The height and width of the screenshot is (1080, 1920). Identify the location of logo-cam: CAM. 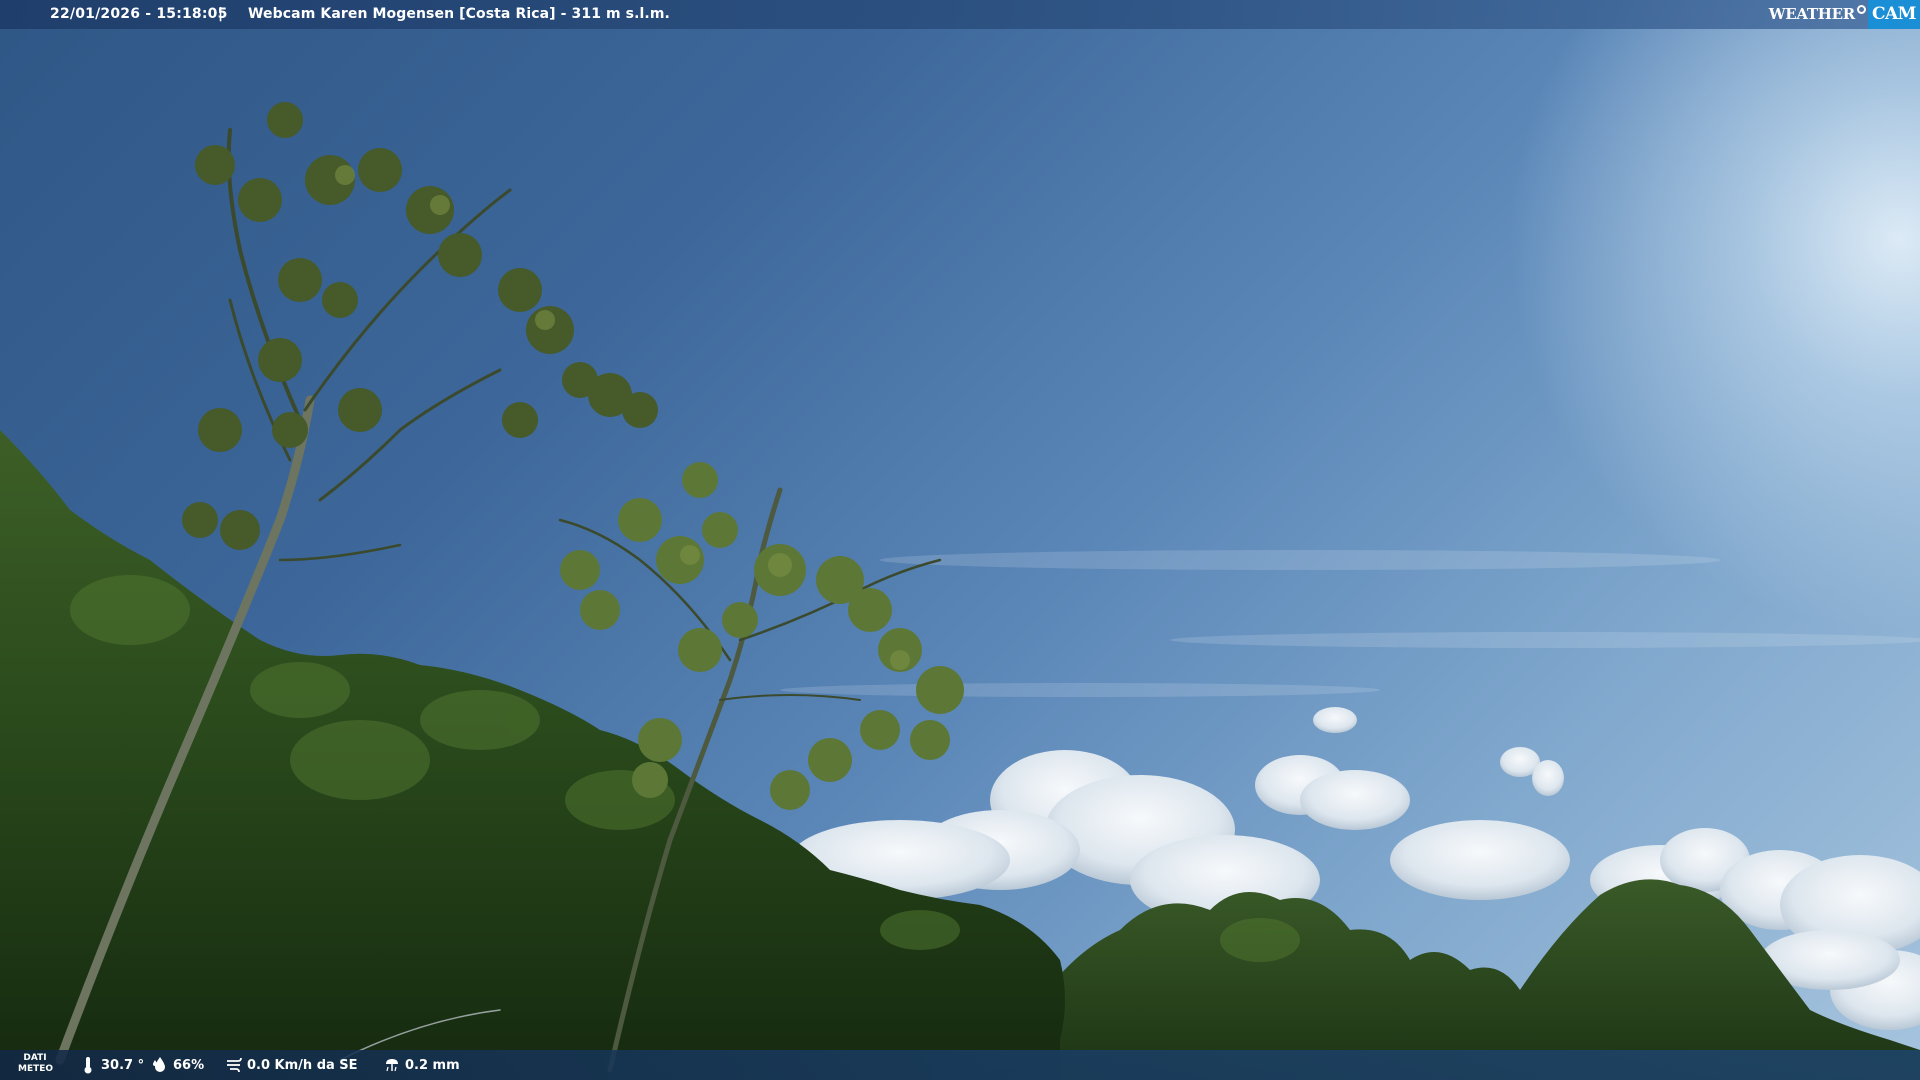
(1893, 14).